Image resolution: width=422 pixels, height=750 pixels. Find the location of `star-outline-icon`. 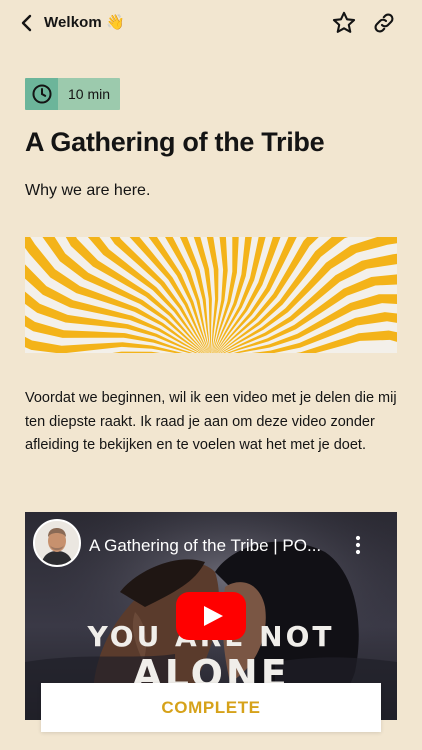

star-outline-icon is located at coordinates (344, 22).